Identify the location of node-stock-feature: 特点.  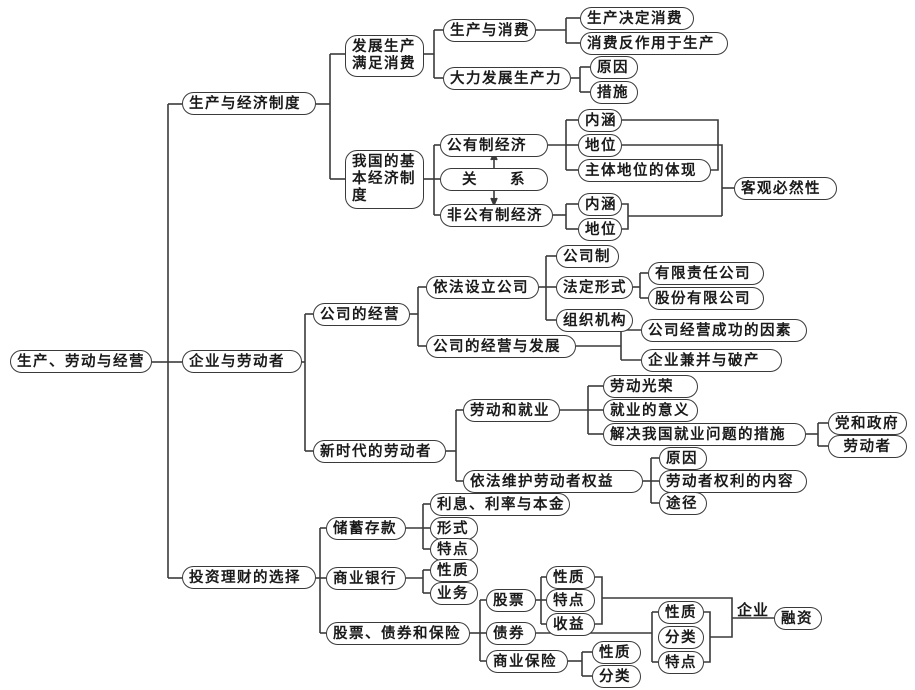
(570, 600).